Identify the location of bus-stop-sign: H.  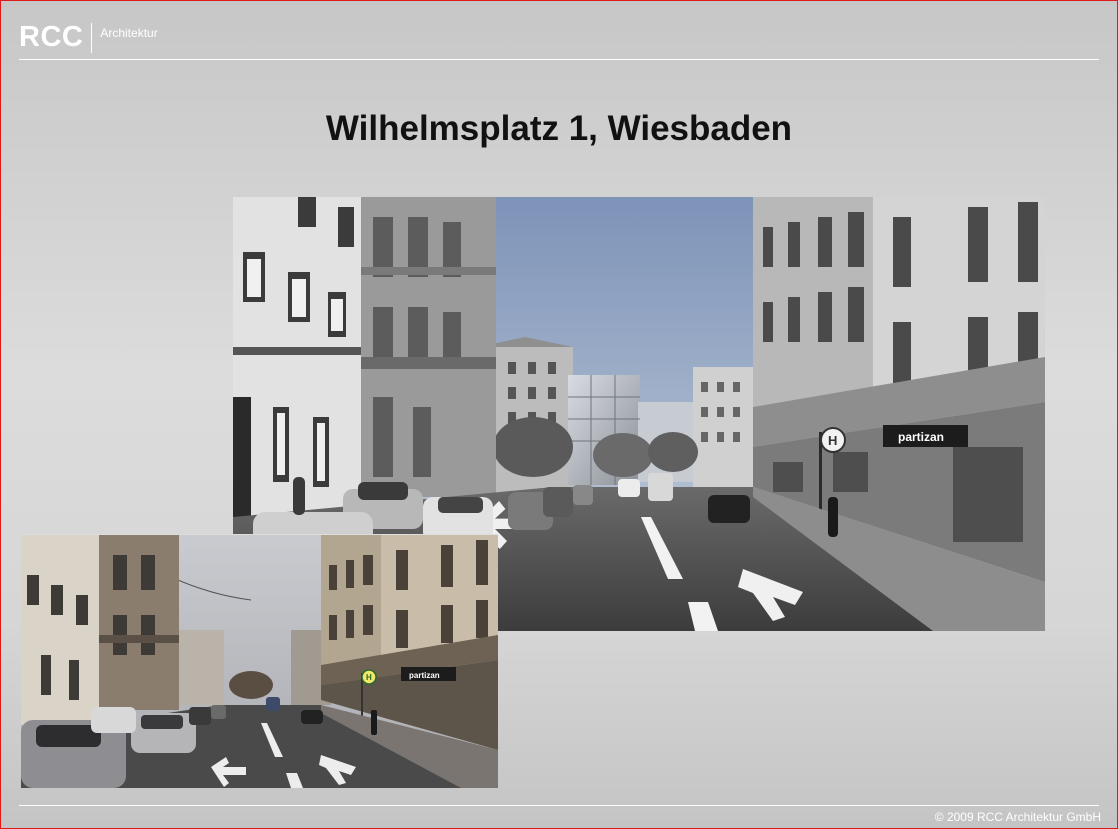
(832, 440).